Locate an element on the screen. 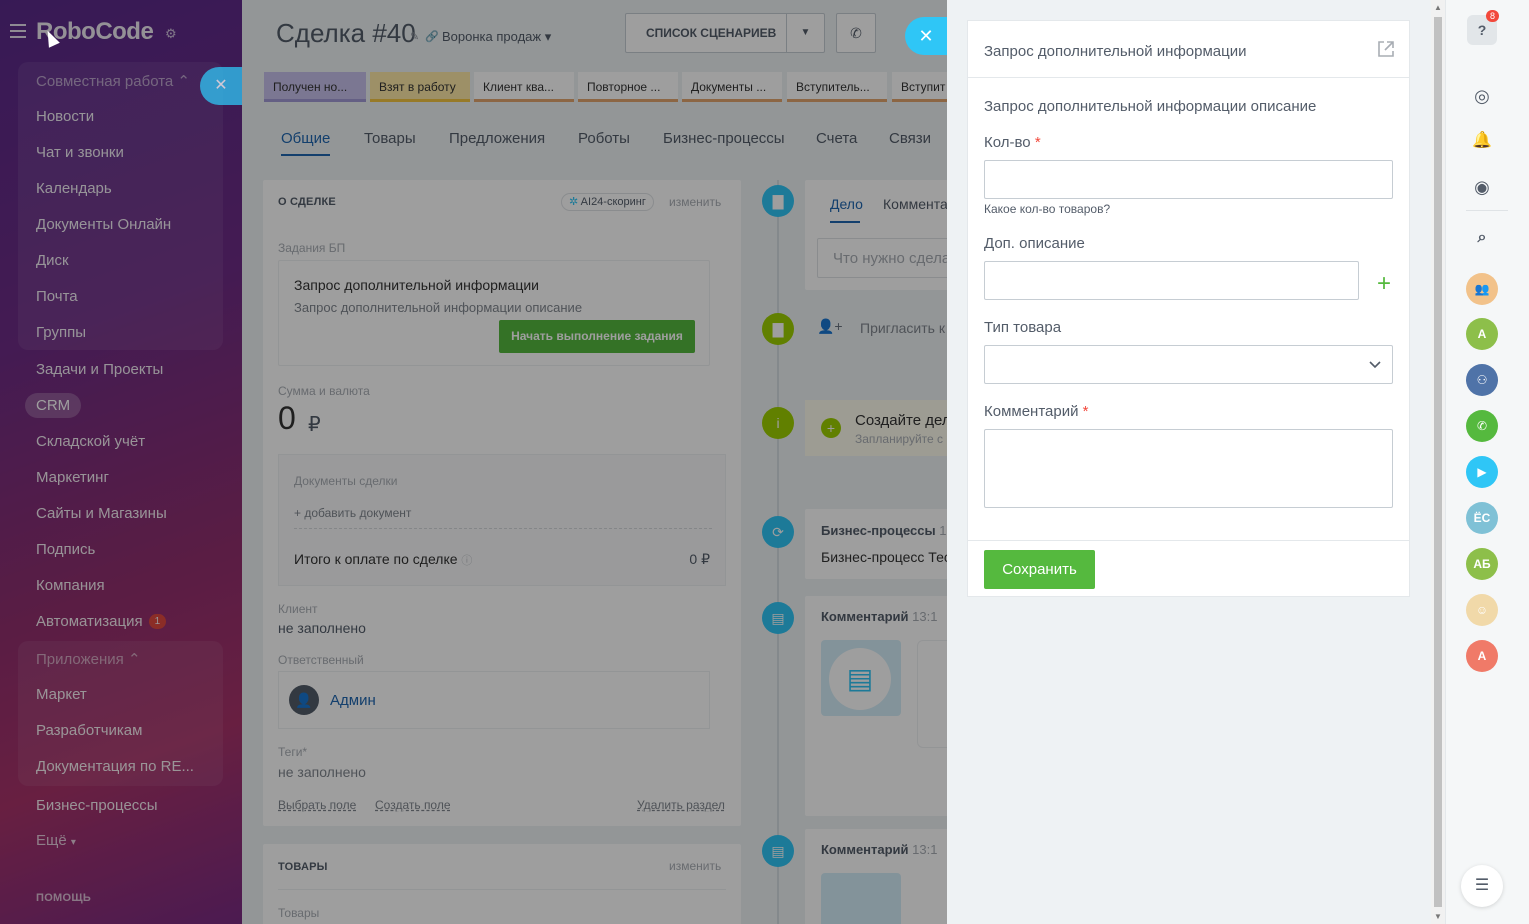 Image resolution: width=1529 pixels, height=924 pixels. qty-input is located at coordinates (1188, 179).